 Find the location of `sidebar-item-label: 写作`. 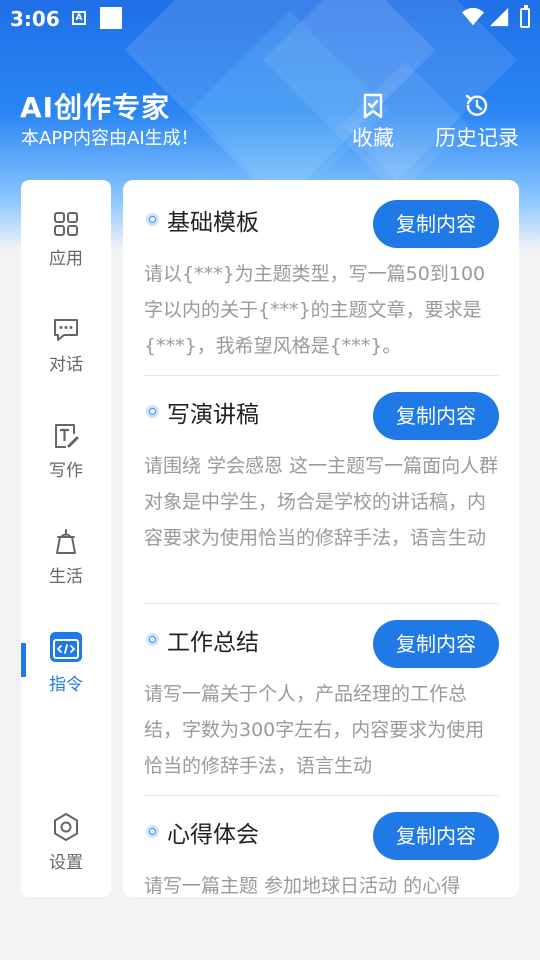

sidebar-item-label: 写作 is located at coordinates (66, 471).